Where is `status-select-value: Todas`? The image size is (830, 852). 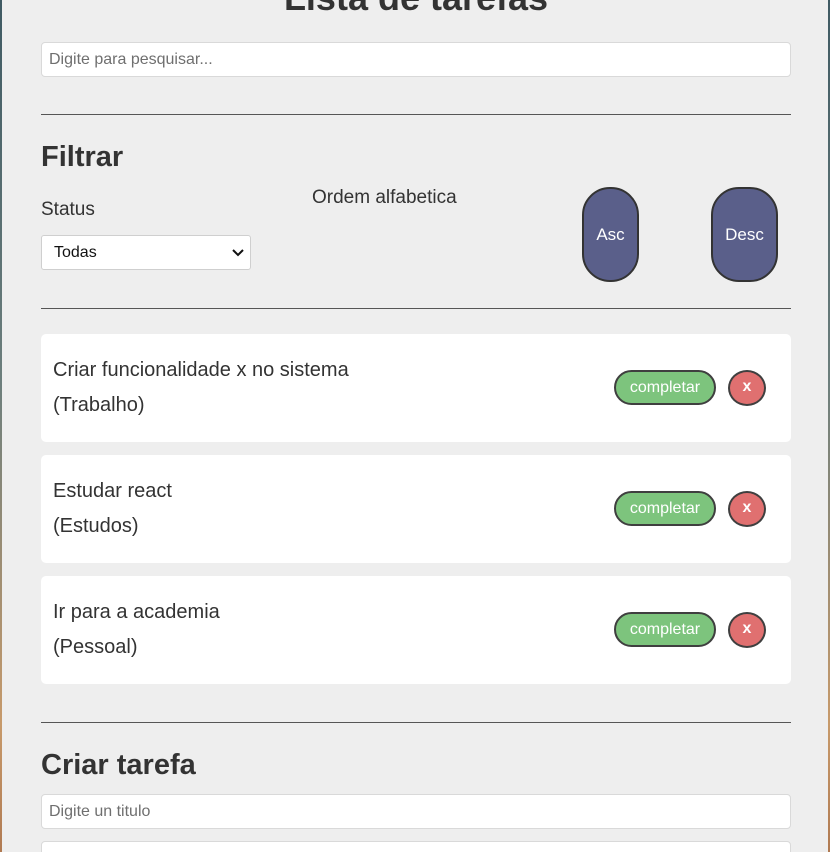 status-select-value: Todas is located at coordinates (75, 252).